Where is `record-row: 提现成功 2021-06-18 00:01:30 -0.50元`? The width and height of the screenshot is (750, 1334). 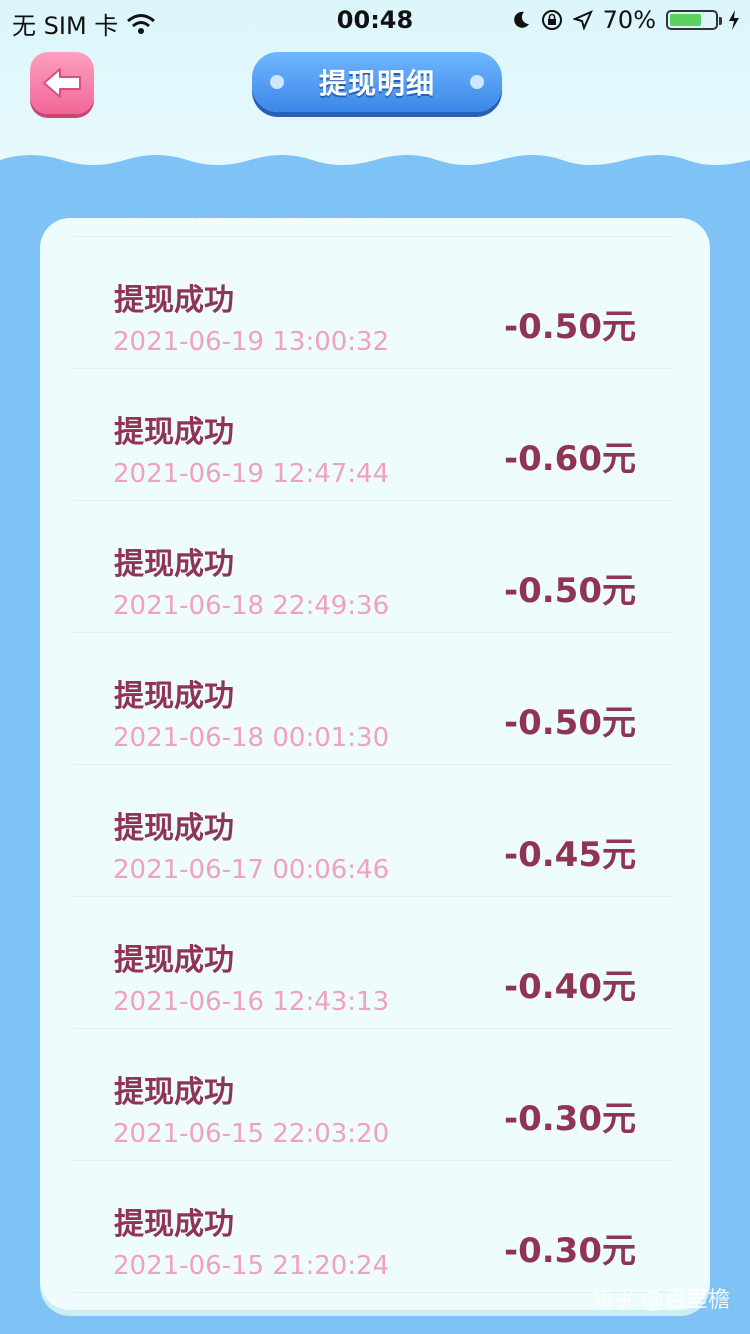
record-row: 提现成功 2021-06-18 00:01:30 -0.50元 is located at coordinates (374, 699).